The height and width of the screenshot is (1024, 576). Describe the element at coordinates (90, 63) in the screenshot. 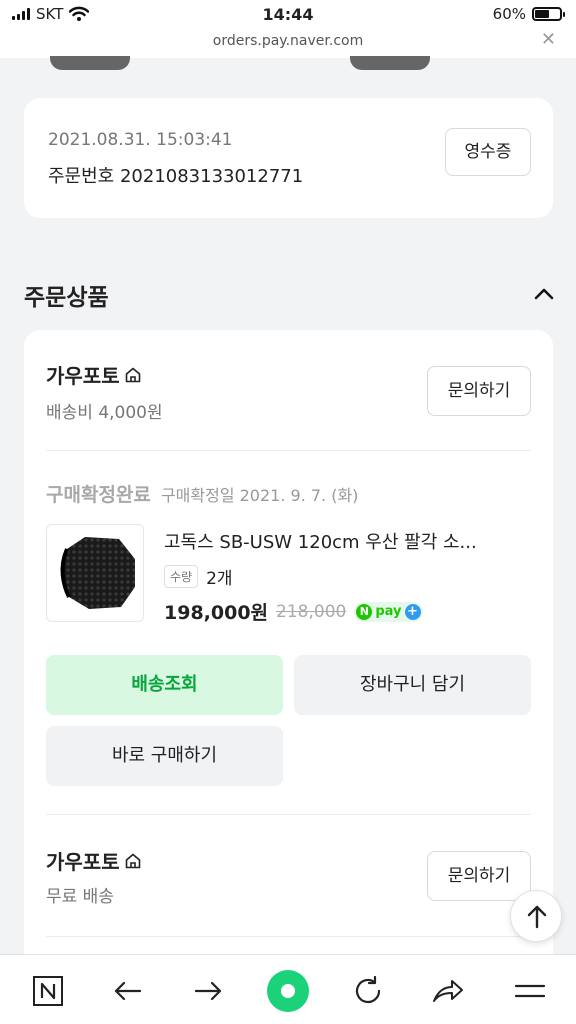

I see `top-tab-left` at that location.